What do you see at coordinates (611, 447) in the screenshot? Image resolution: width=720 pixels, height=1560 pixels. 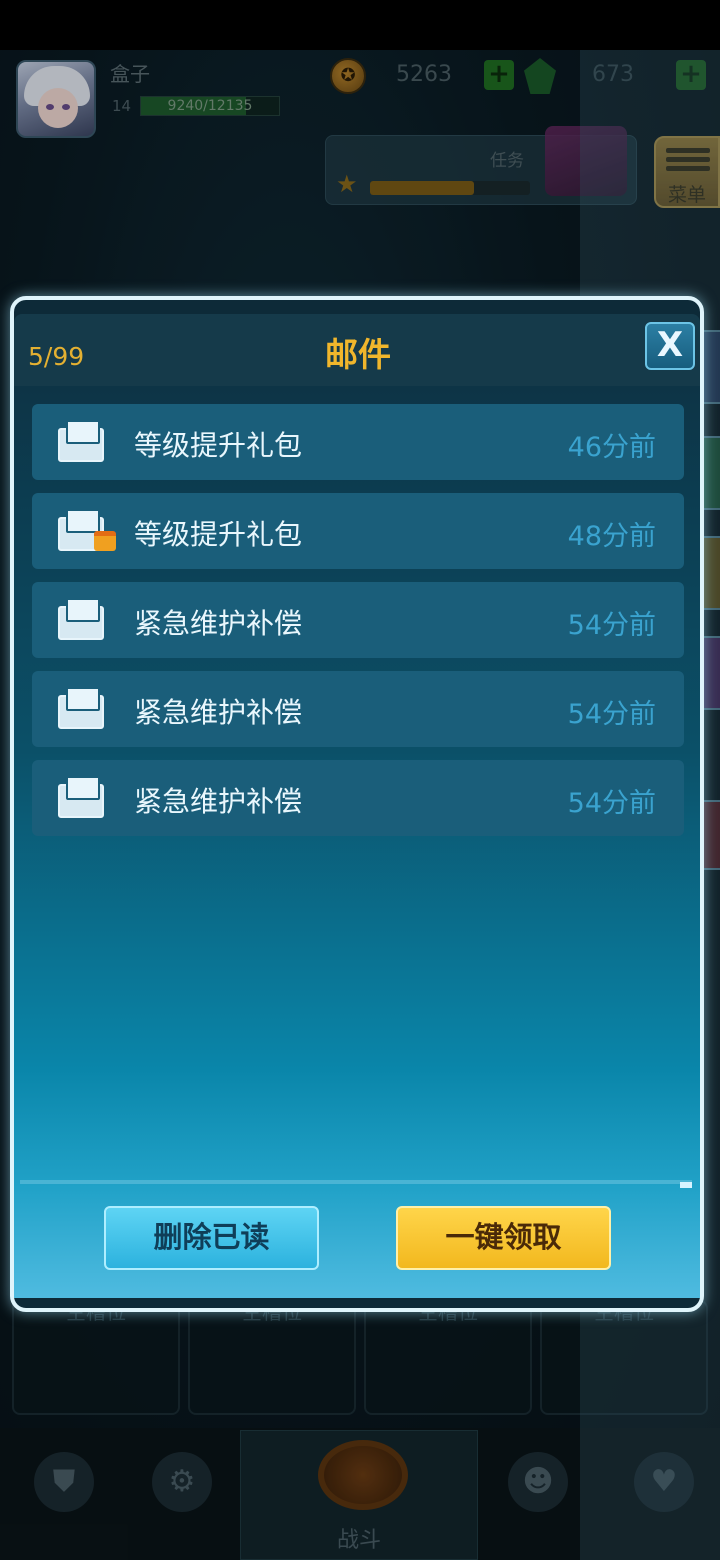 I see `mail-time: 46分前` at bounding box center [611, 447].